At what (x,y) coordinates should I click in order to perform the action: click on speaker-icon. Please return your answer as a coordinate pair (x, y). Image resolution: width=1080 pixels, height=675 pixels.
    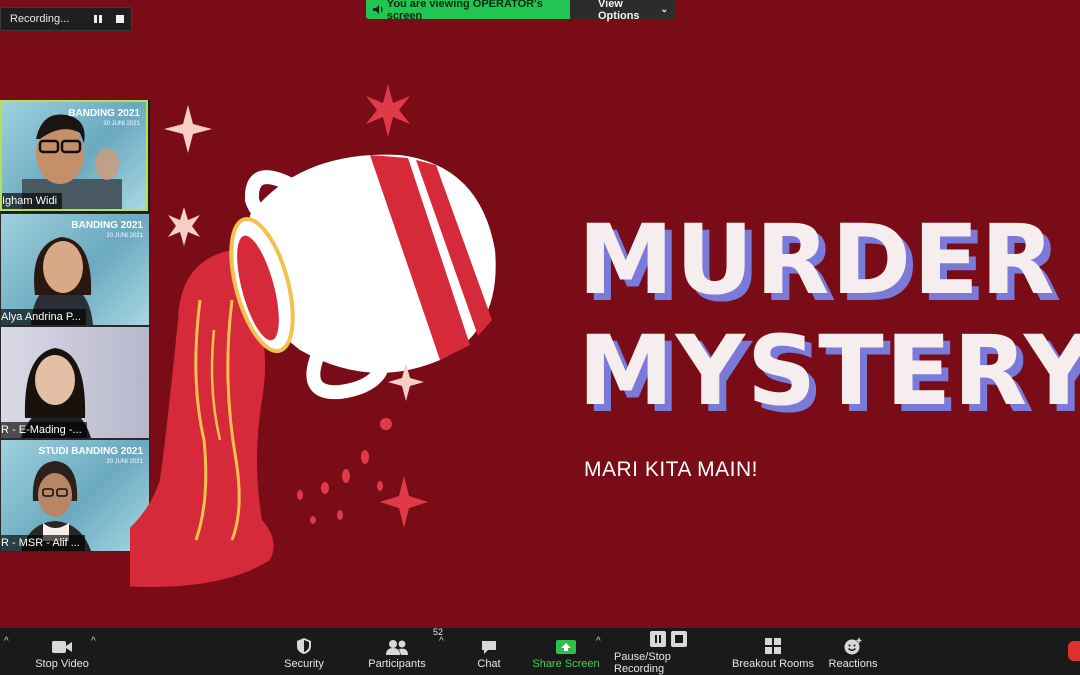
    Looking at the image, I should click on (378, 9).